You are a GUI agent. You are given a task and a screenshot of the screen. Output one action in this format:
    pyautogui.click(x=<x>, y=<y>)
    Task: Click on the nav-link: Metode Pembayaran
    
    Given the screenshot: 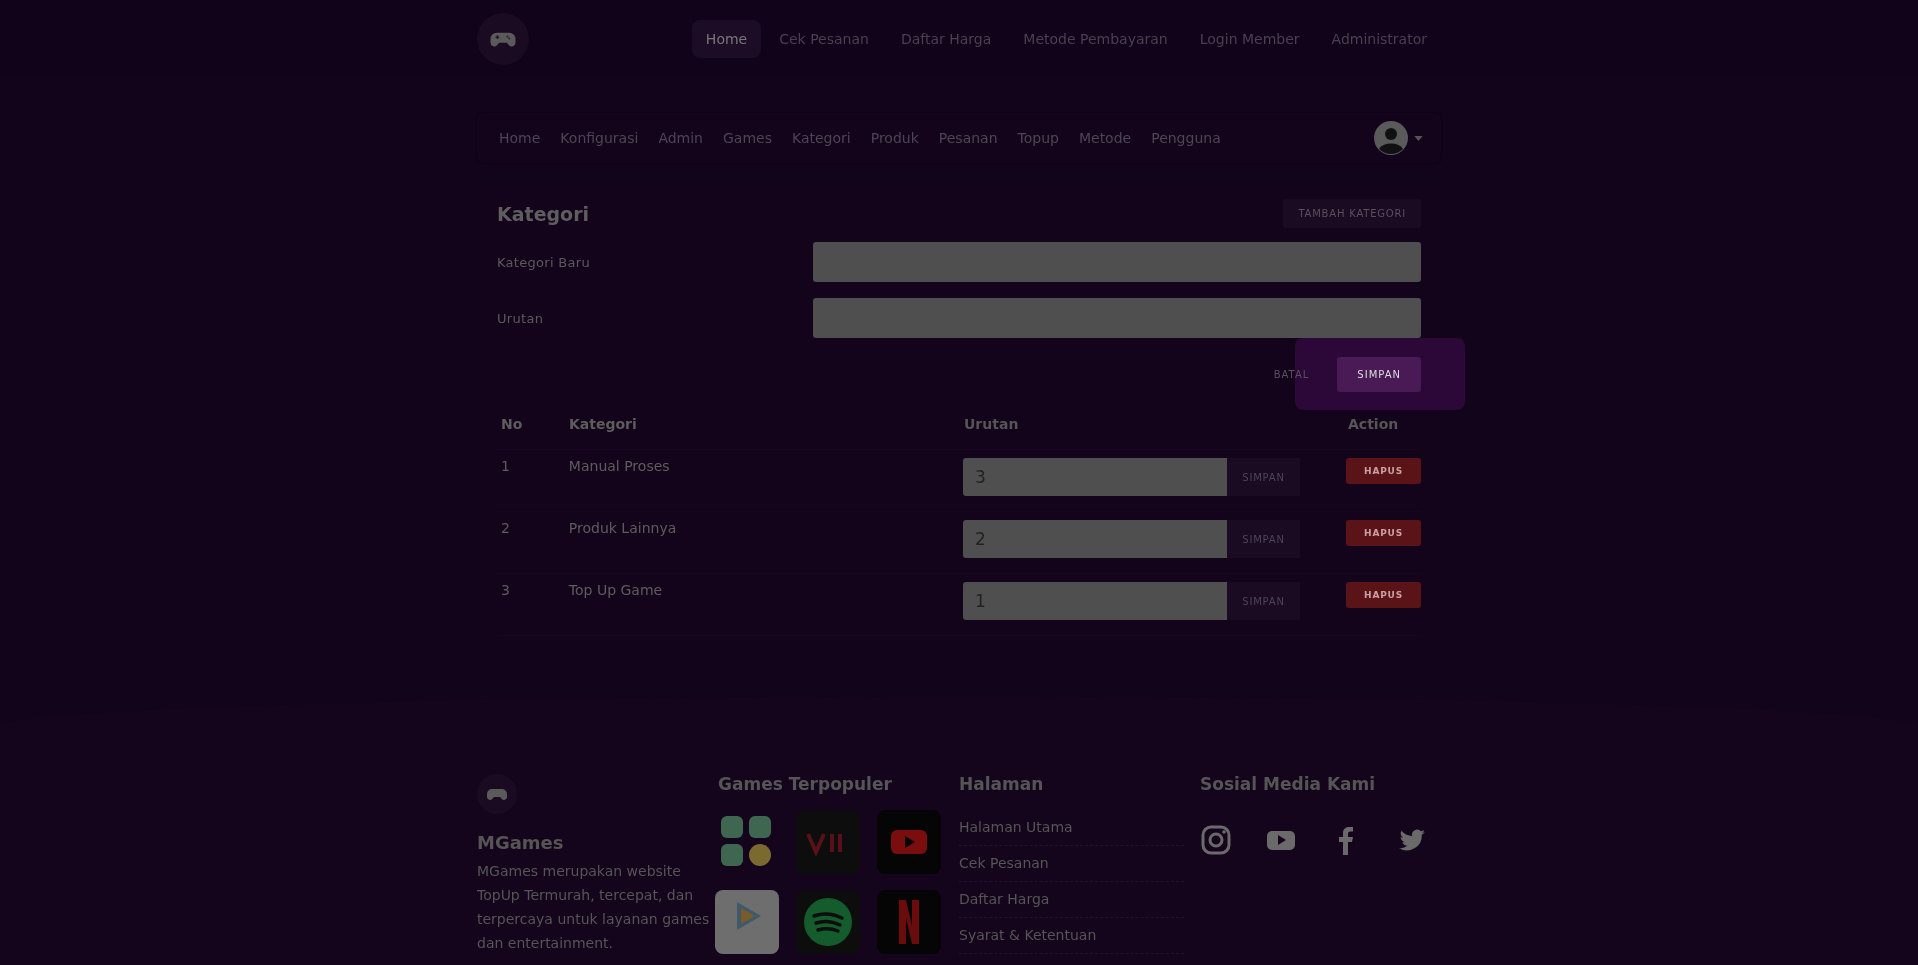 What is the action you would take?
    pyautogui.click(x=1095, y=39)
    